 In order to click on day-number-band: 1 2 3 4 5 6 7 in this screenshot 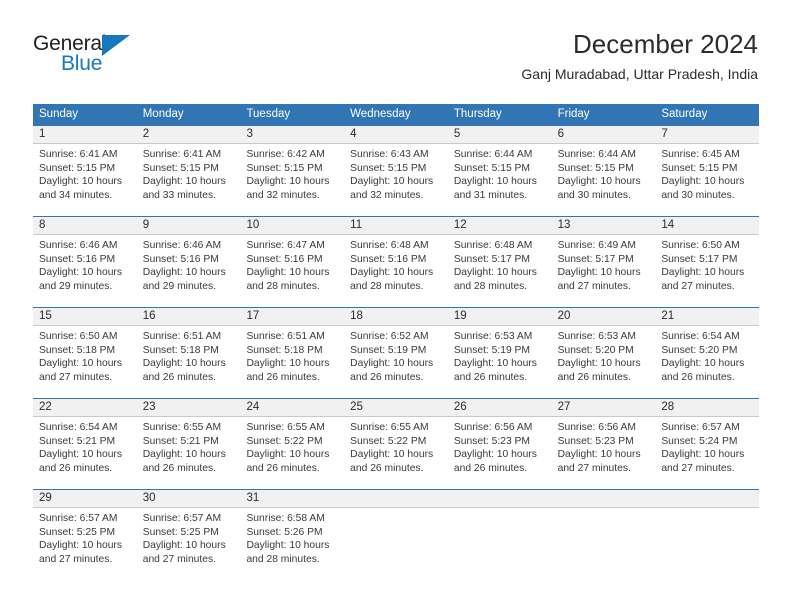, I will do `click(396, 135)`.